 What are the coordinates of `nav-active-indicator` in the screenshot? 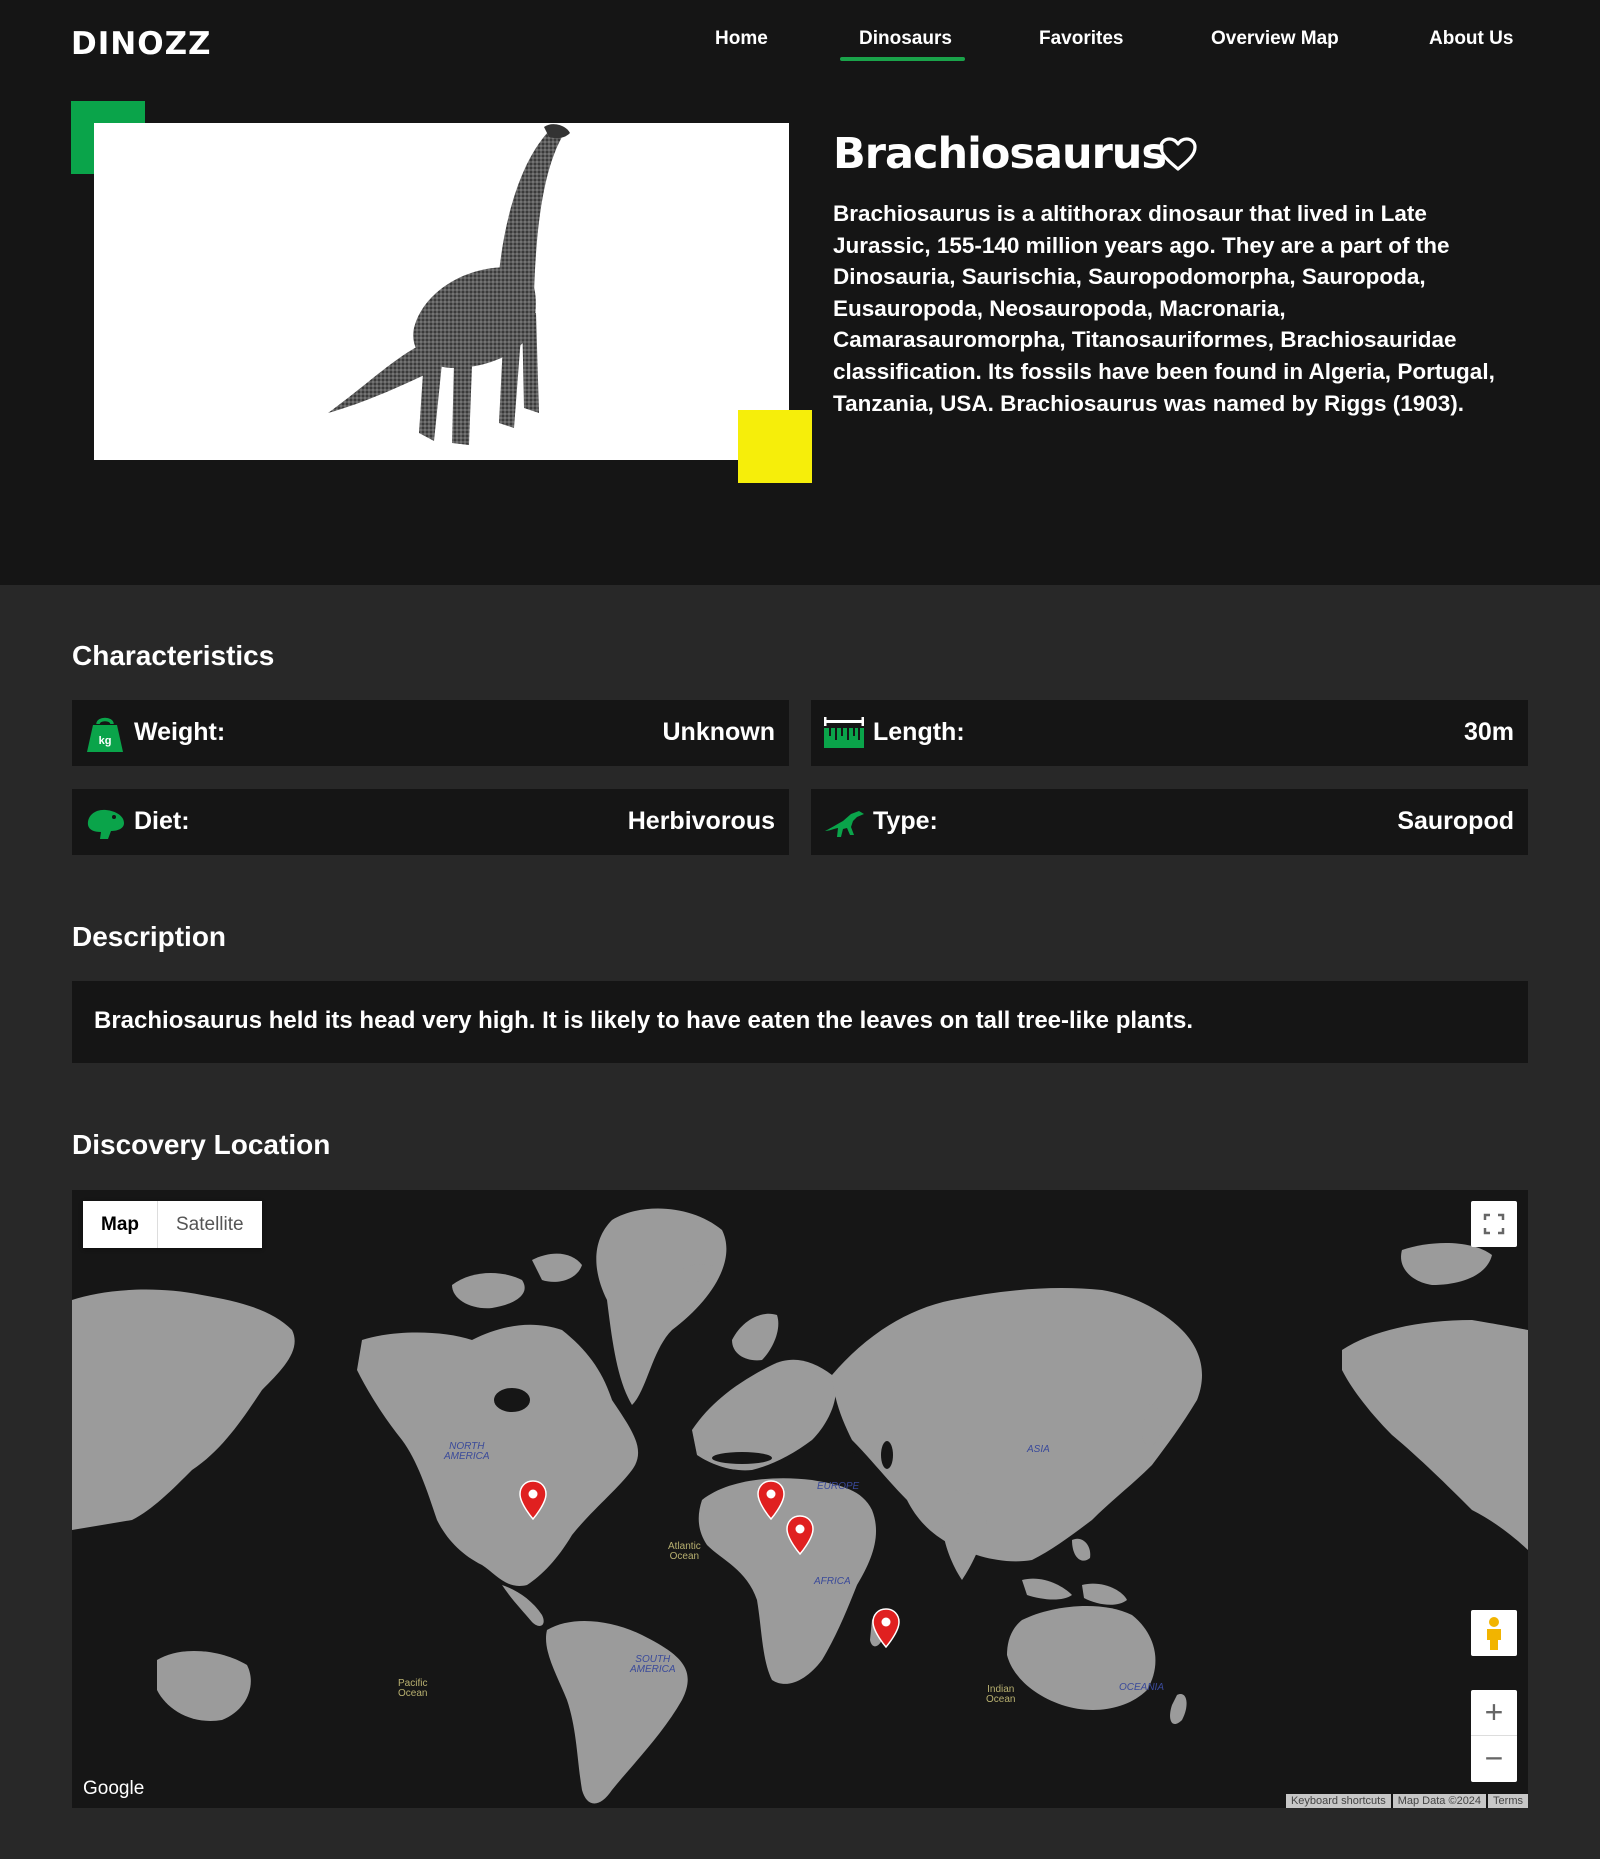 It's located at (902, 59).